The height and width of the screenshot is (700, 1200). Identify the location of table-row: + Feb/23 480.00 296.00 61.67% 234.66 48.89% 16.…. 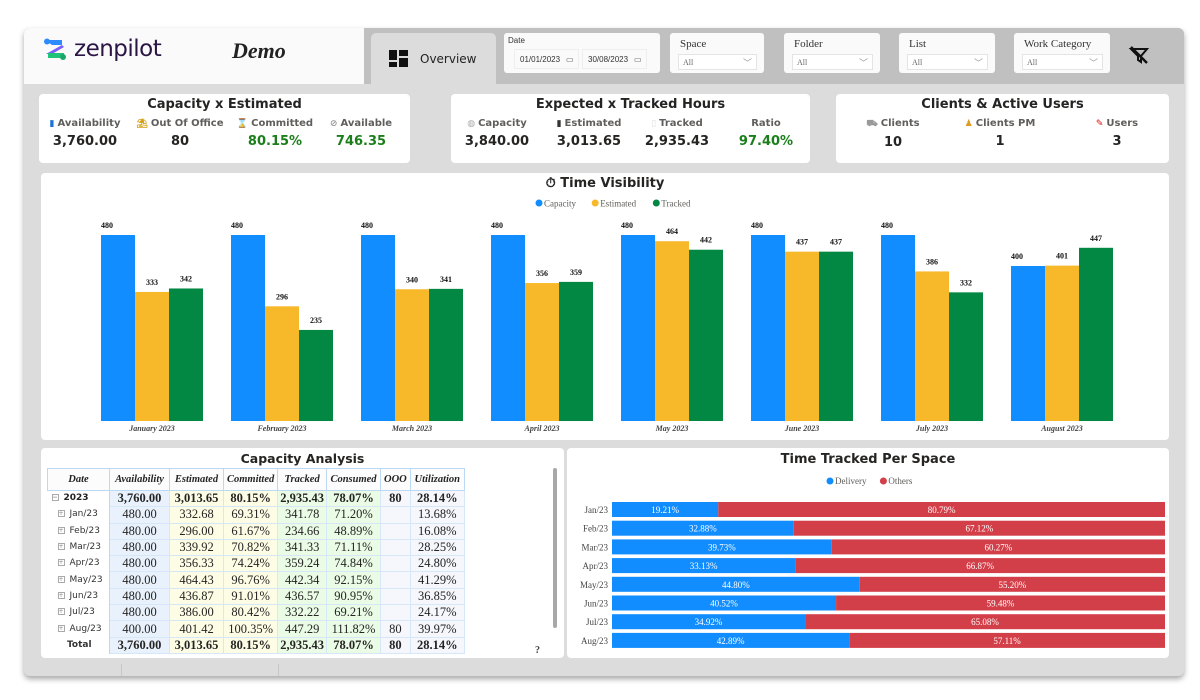
(256, 531).